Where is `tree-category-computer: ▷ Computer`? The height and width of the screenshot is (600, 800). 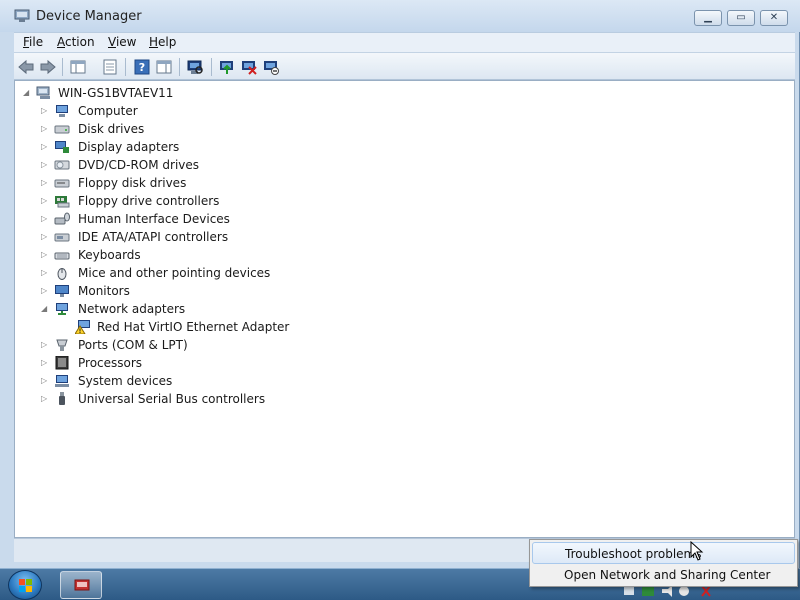
tree-category-computer: ▷ Computer is located at coordinates (151, 111).